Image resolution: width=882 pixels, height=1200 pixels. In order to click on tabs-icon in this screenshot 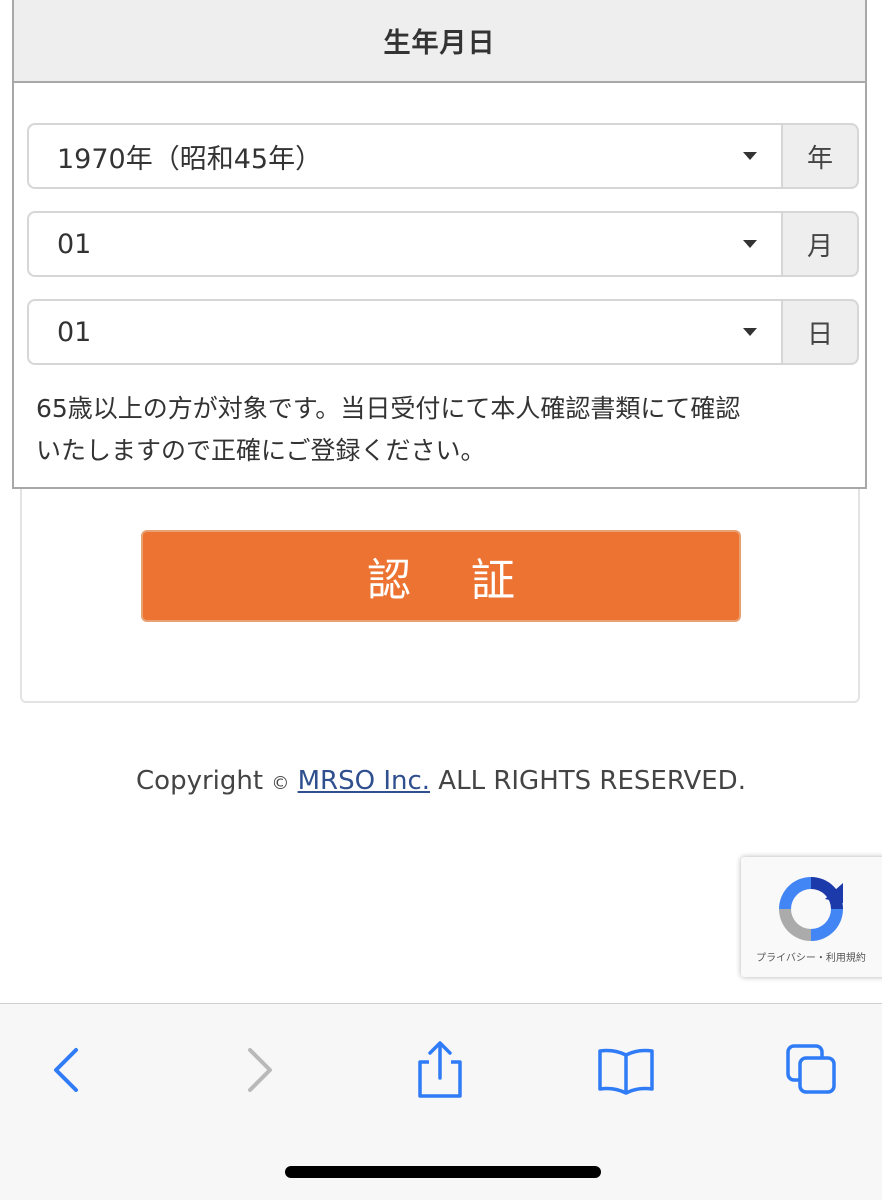, I will do `click(812, 1070)`.